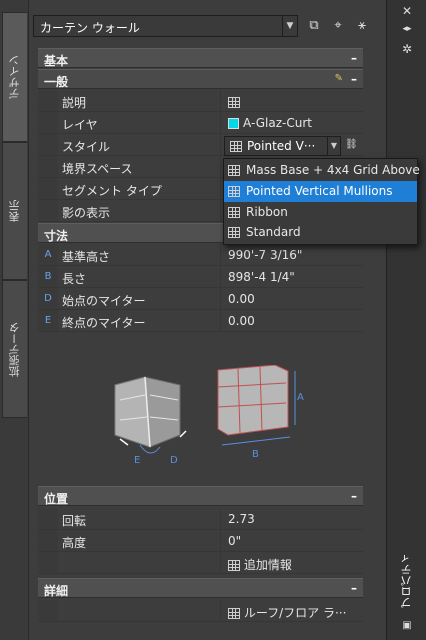 The width and height of the screenshot is (426, 640). Describe the element at coordinates (339, 78) in the screenshot. I see `property-filter-icon: ✎` at that location.